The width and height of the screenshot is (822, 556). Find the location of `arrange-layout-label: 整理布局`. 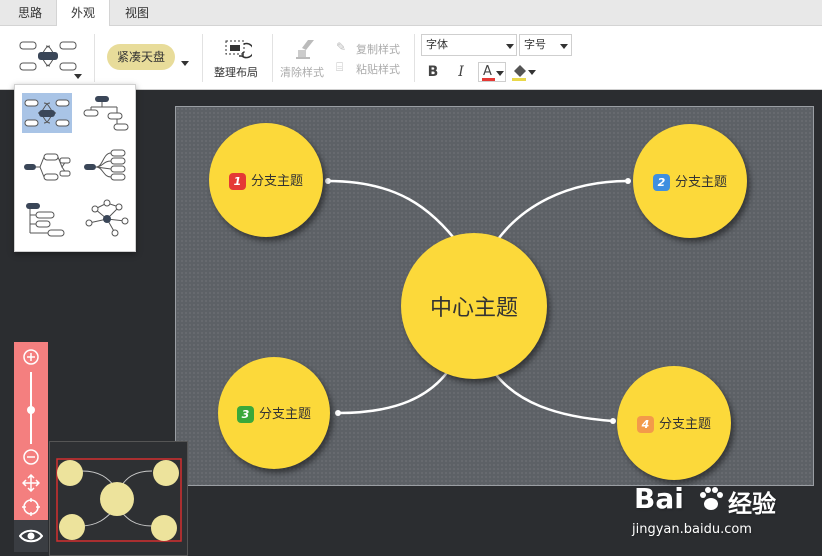

arrange-layout-label: 整理布局 is located at coordinates (236, 72).